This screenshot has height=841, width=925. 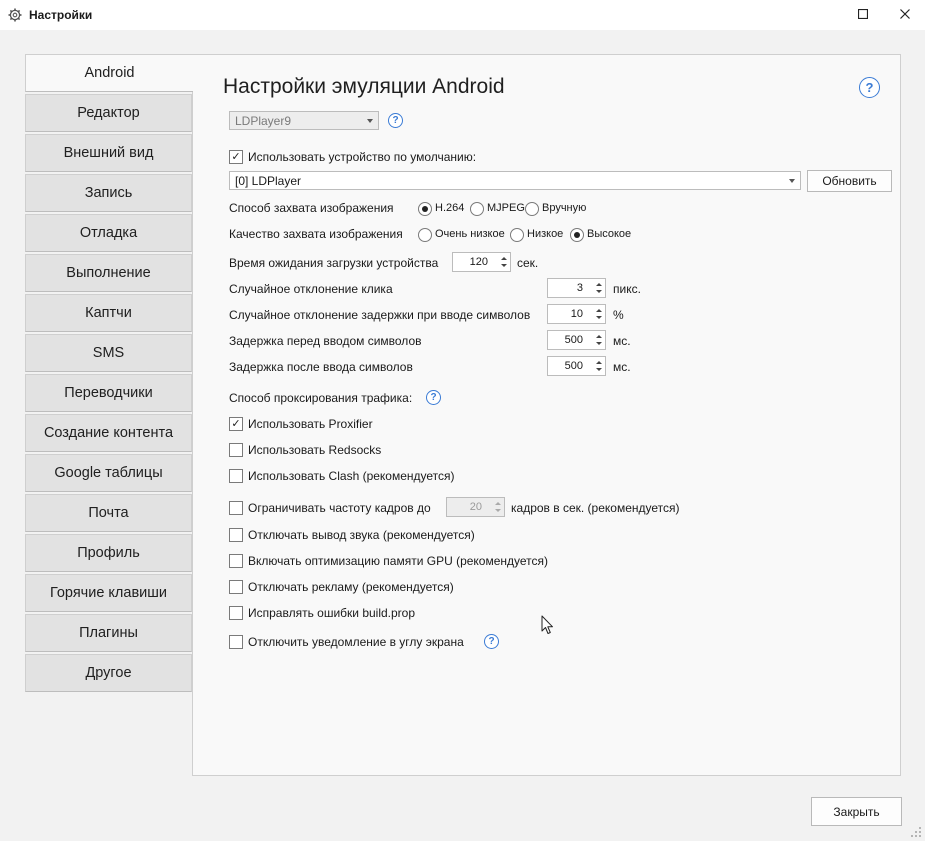 I want to click on fps-spinner: 20, so click(x=475, y=507).